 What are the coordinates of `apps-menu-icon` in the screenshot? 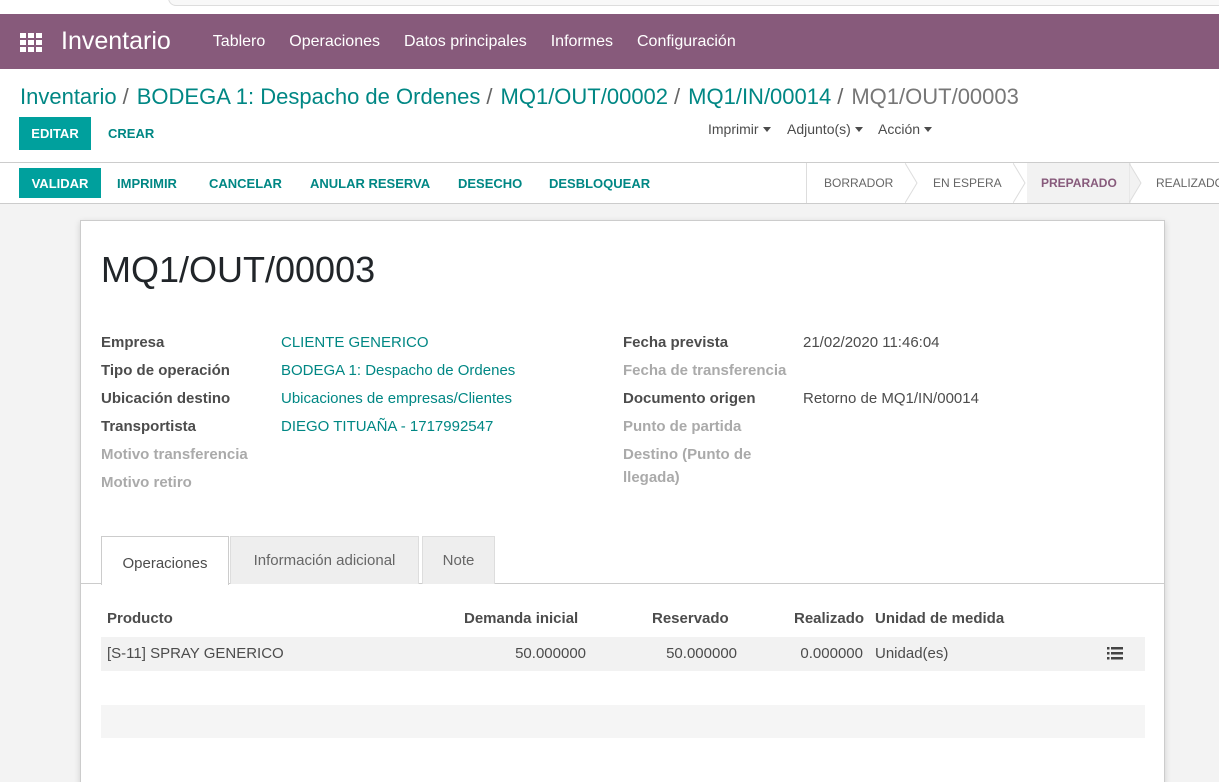 It's located at (31, 42).